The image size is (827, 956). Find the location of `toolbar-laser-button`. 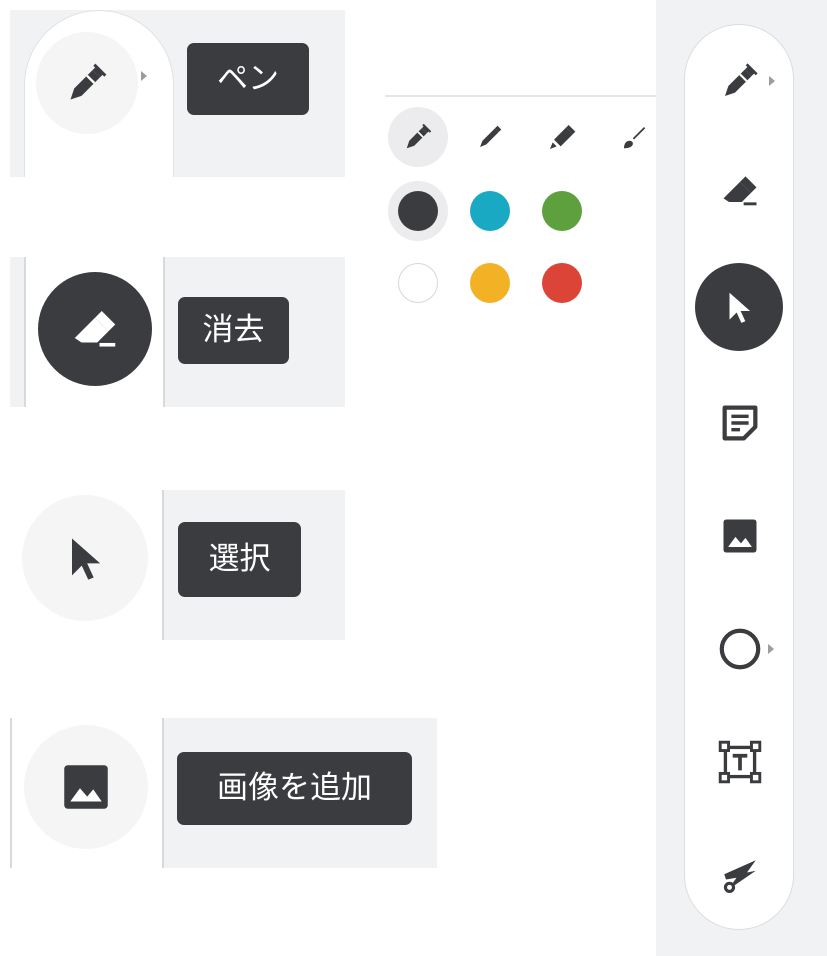

toolbar-laser-button is located at coordinates (740, 876).